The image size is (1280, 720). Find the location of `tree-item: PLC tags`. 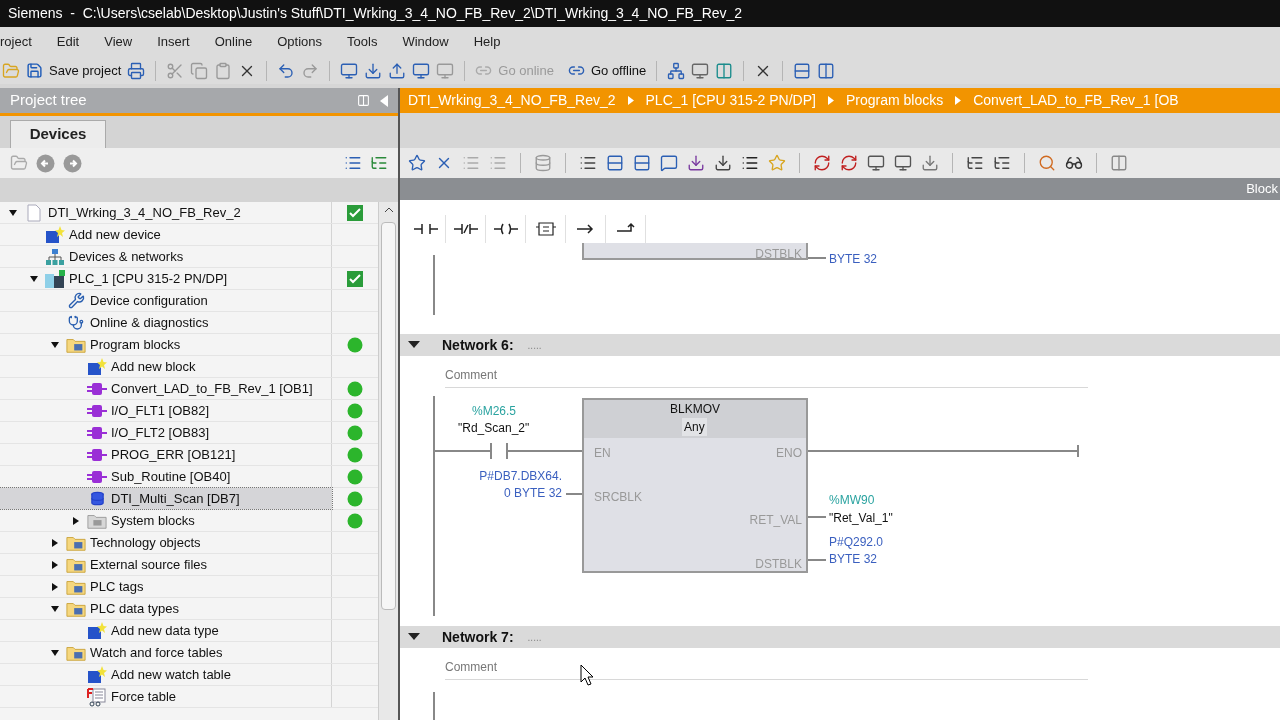

tree-item: PLC tags is located at coordinates (166, 586).